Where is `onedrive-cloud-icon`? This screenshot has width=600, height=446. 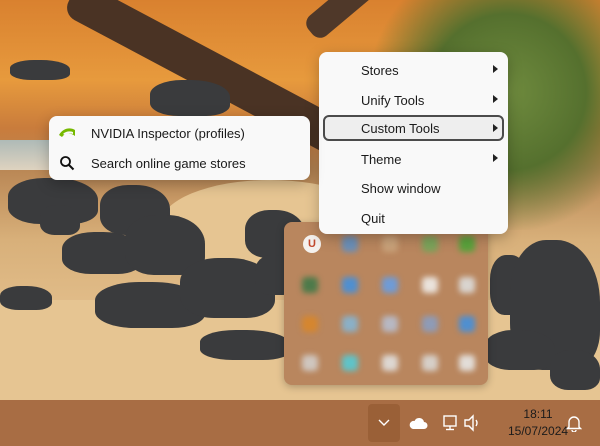 onedrive-cloud-icon is located at coordinates (418, 423).